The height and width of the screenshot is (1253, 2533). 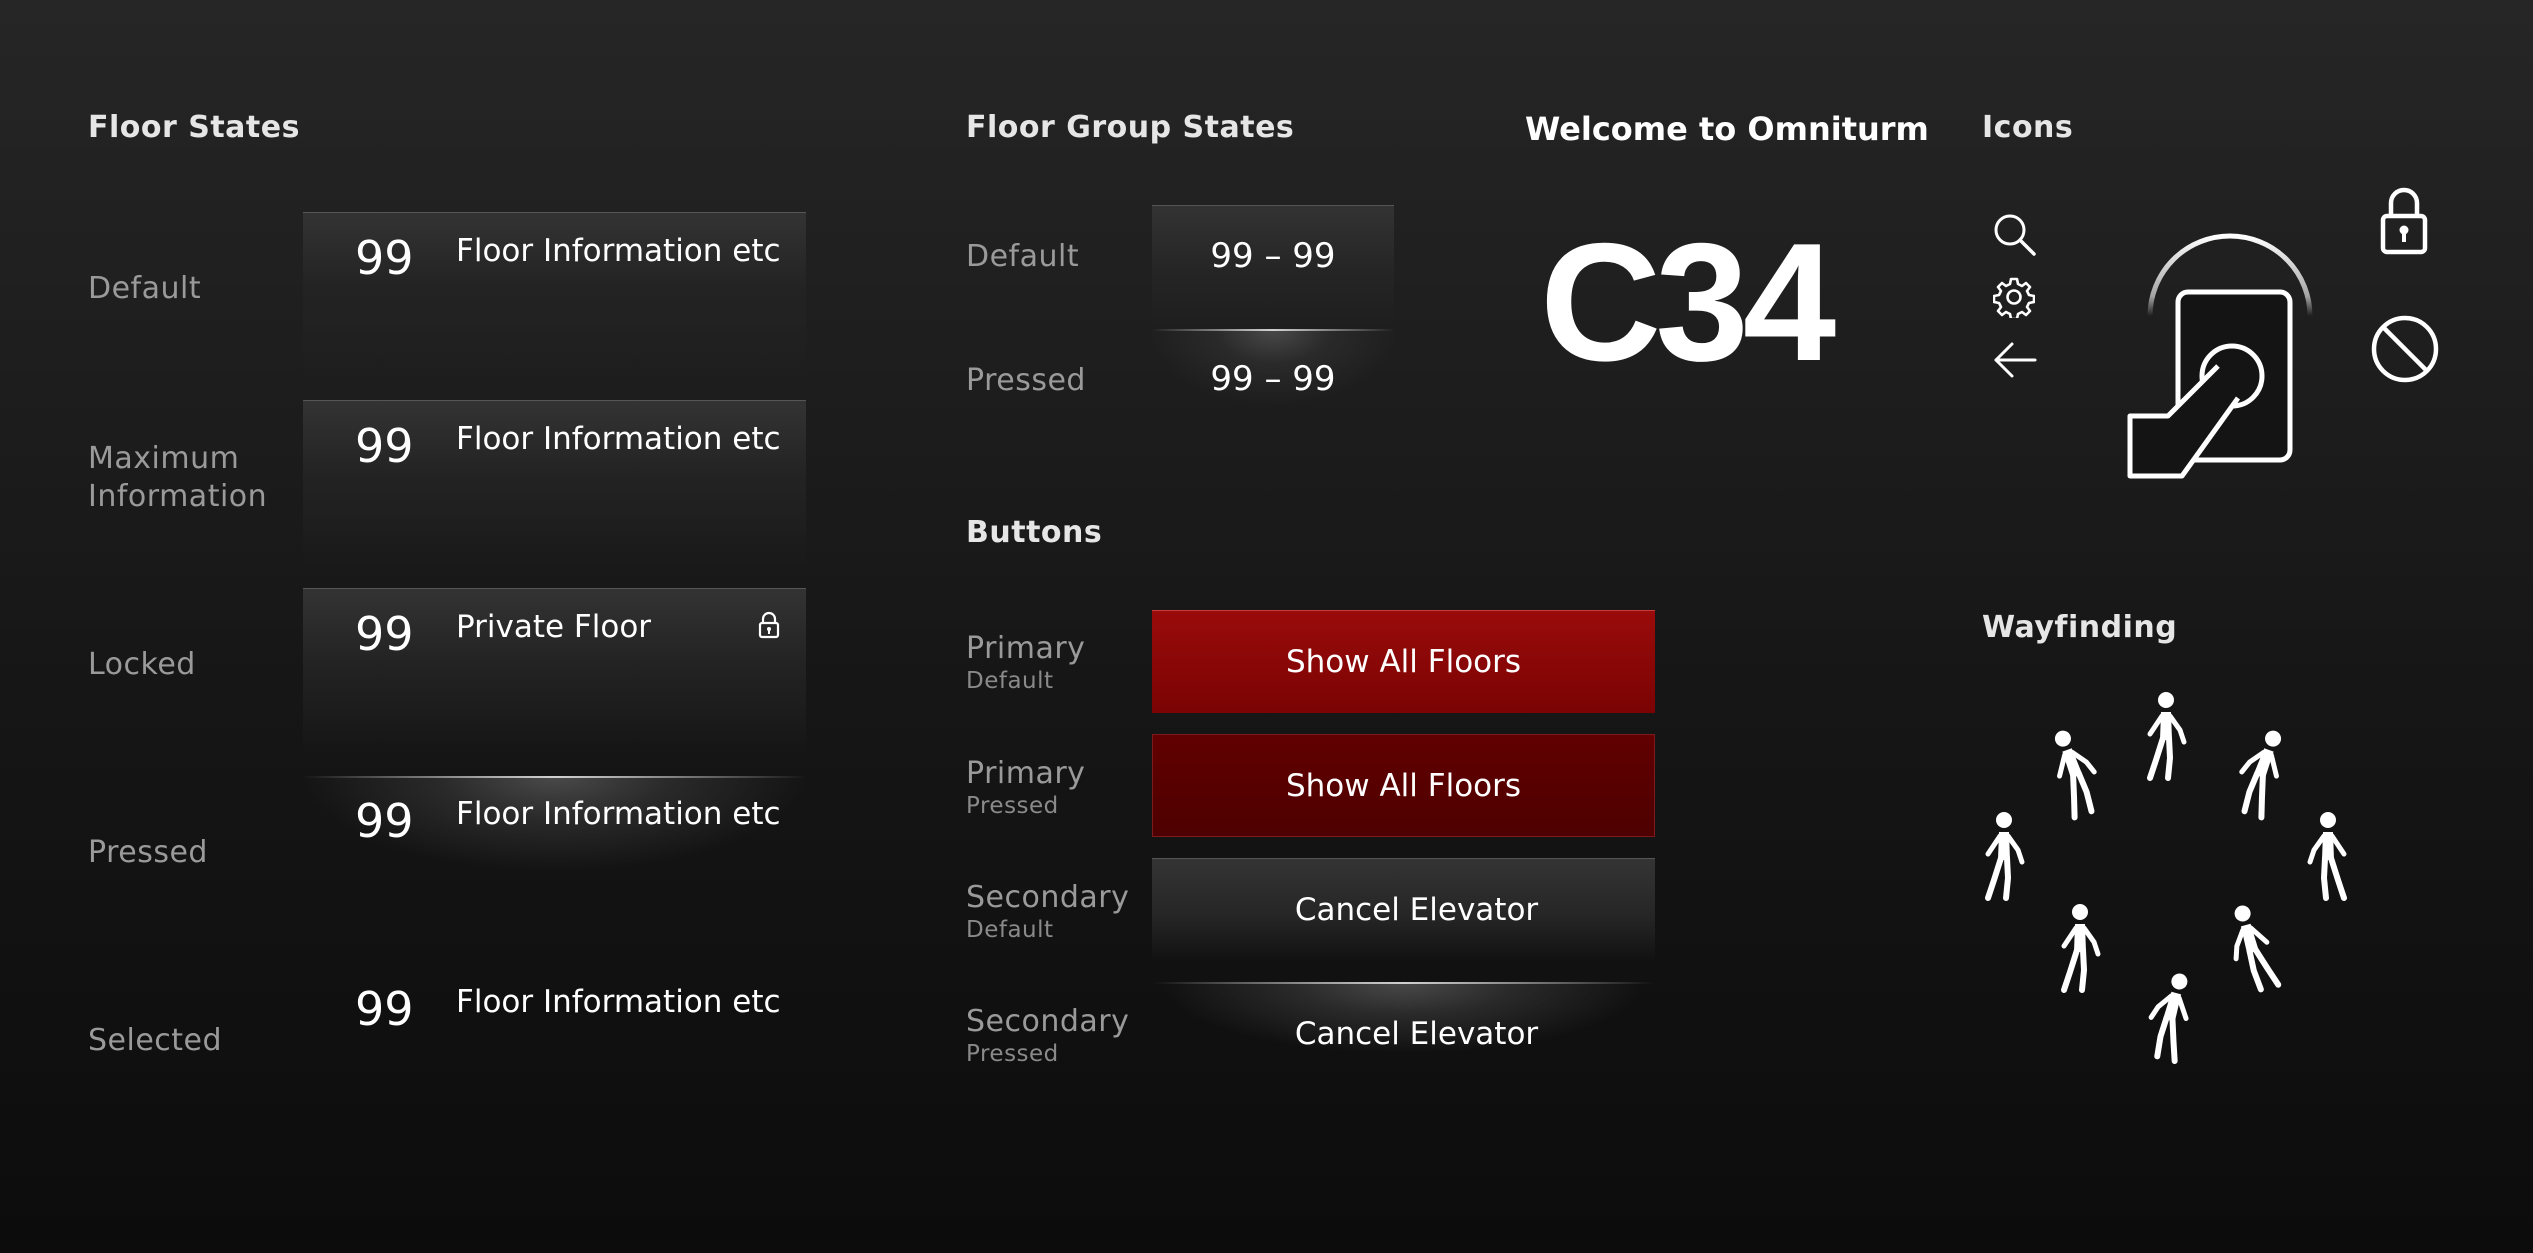 I want to click on floor-group-states-title: Floor Group States, so click(x=1130, y=127).